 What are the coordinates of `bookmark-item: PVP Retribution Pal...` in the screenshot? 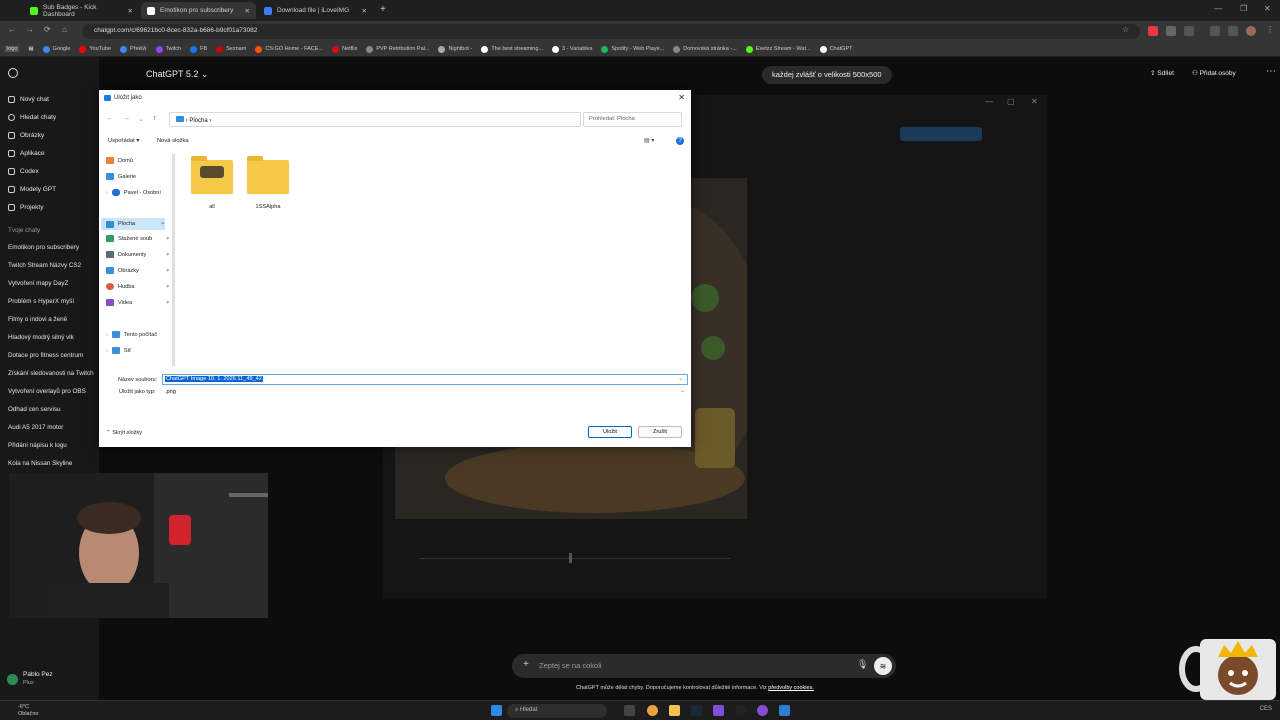 It's located at (397, 49).